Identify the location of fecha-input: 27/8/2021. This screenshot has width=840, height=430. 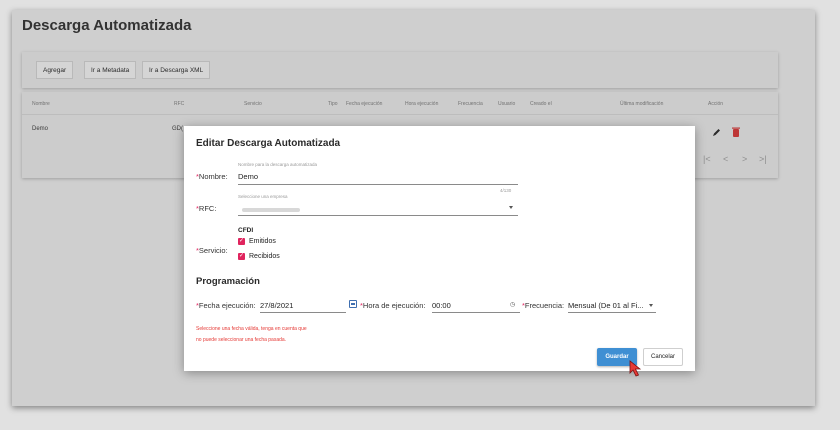
(276, 305).